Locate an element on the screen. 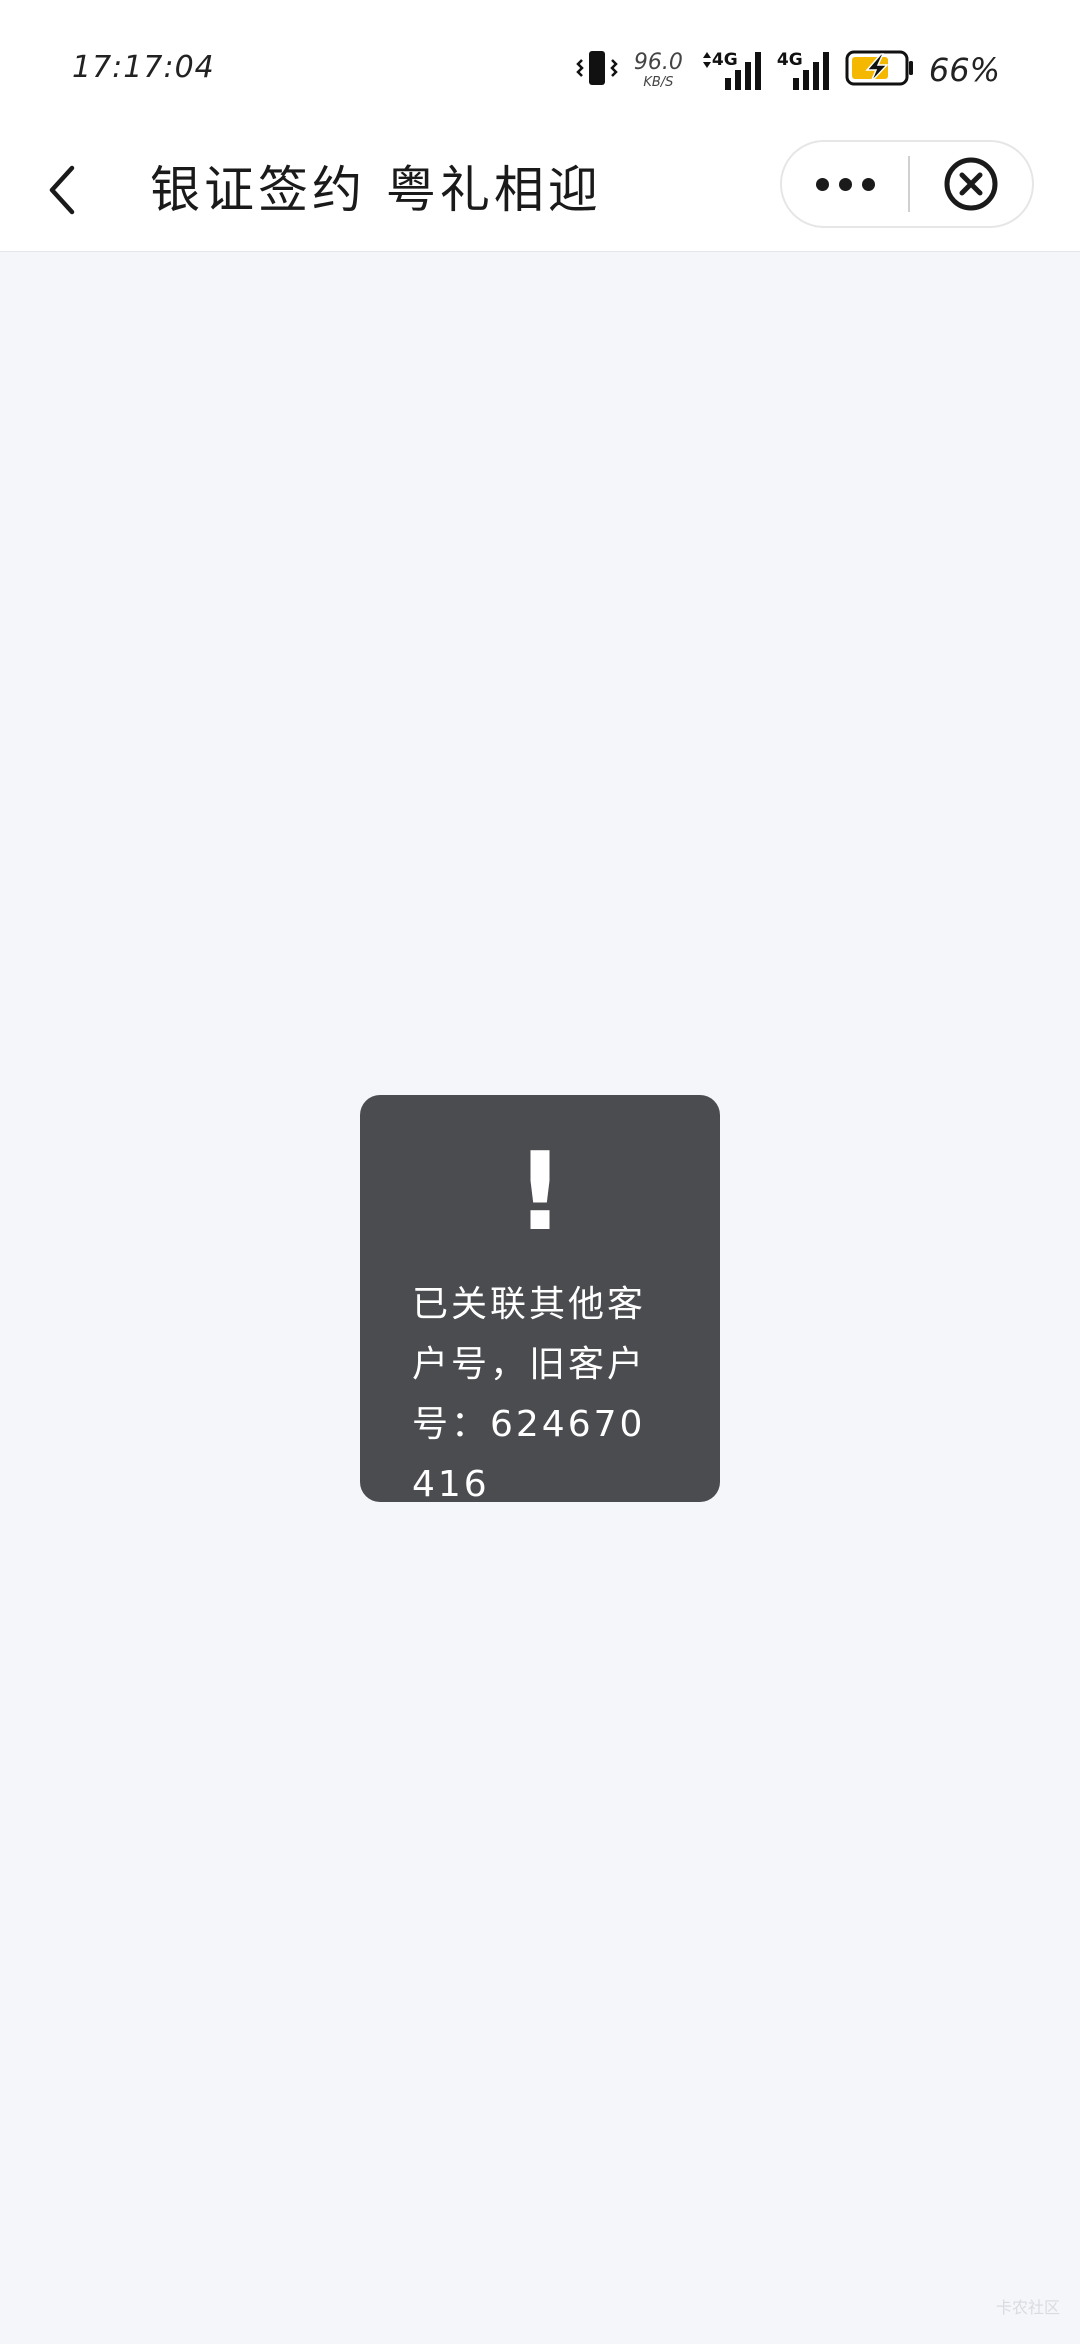  network-speed-unit: KB/S is located at coordinates (658, 82).